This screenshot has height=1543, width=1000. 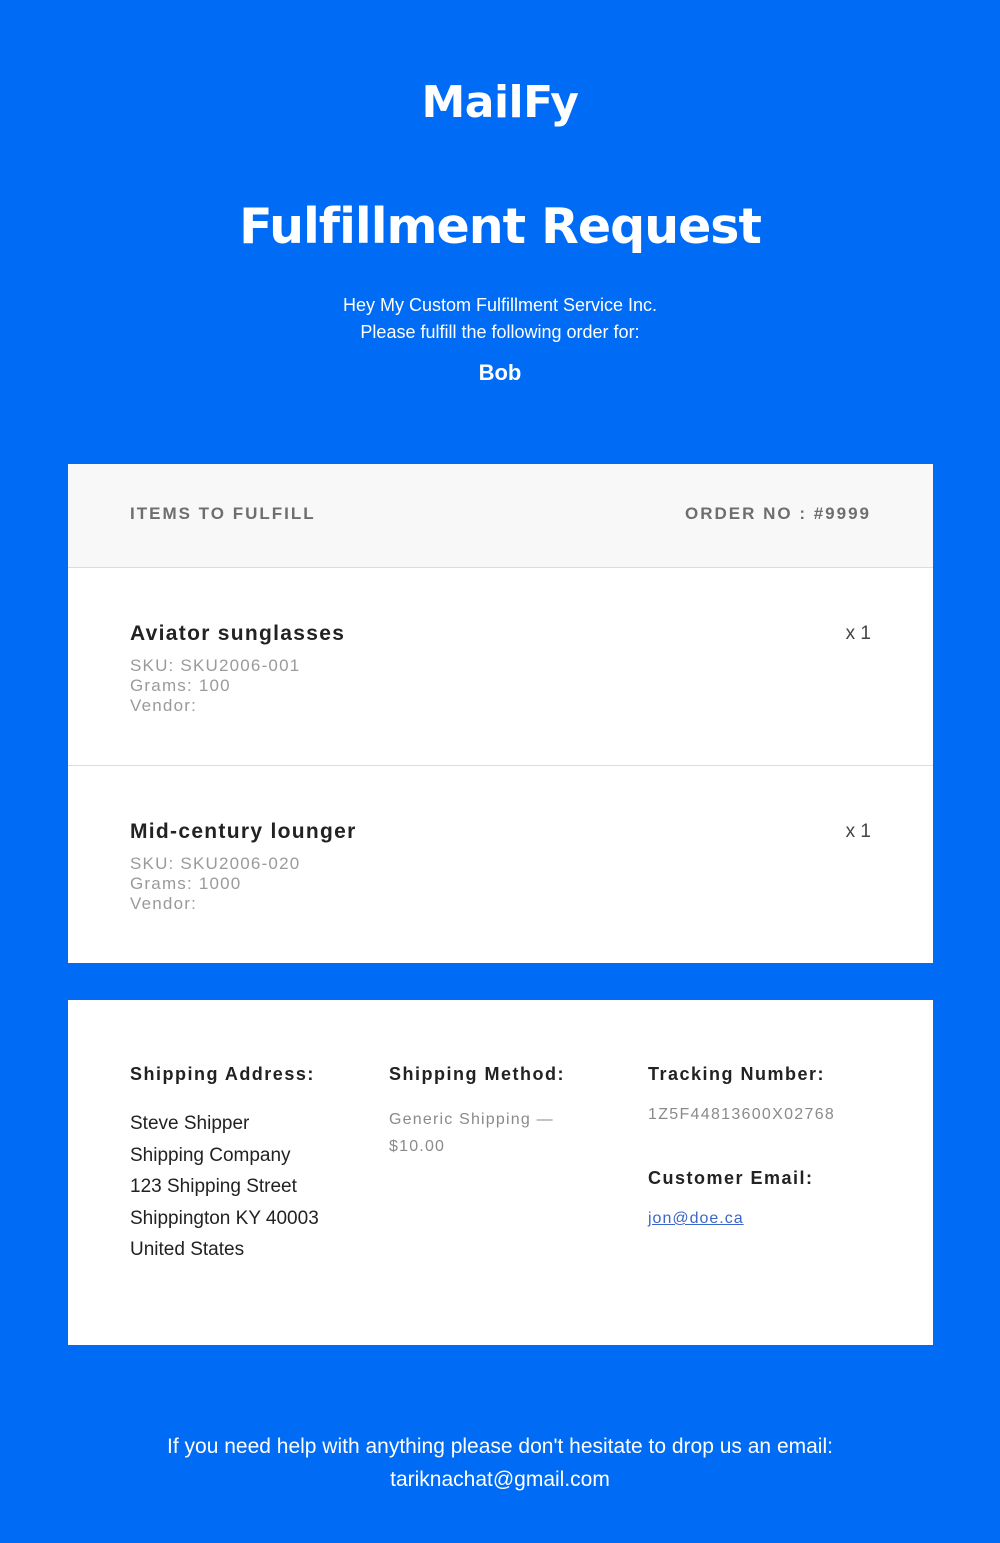 I want to click on item-name: Aviator sunglasses, so click(x=238, y=633).